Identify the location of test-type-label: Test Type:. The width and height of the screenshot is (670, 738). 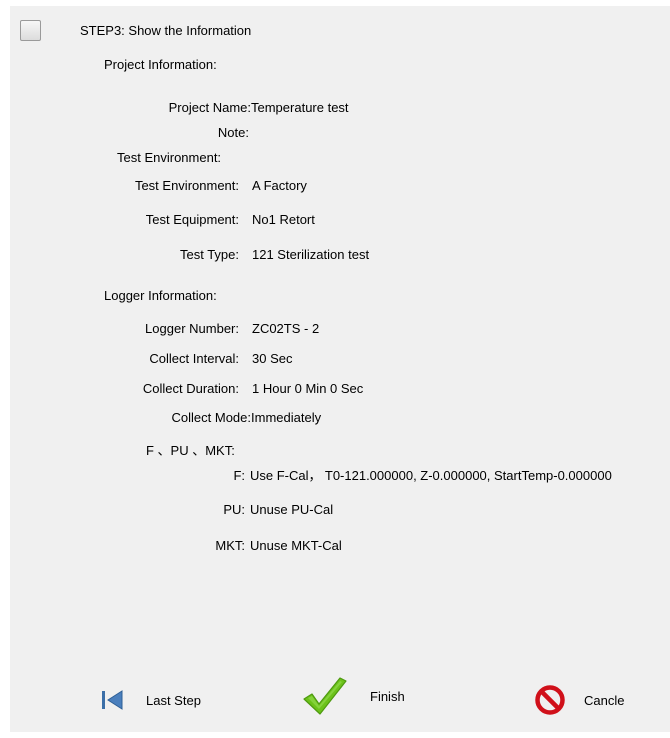
(209, 254).